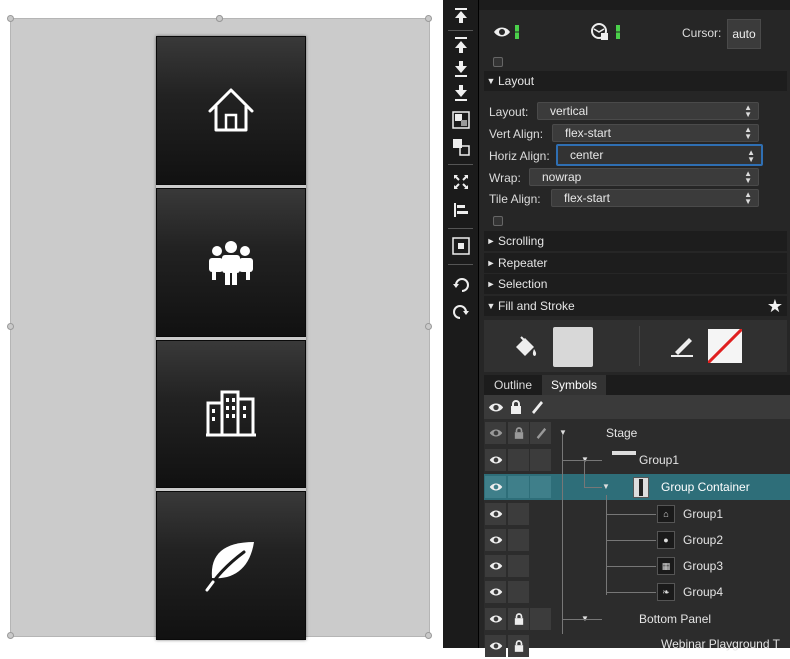 The height and width of the screenshot is (659, 790). I want to click on frame-icon, so click(461, 246).